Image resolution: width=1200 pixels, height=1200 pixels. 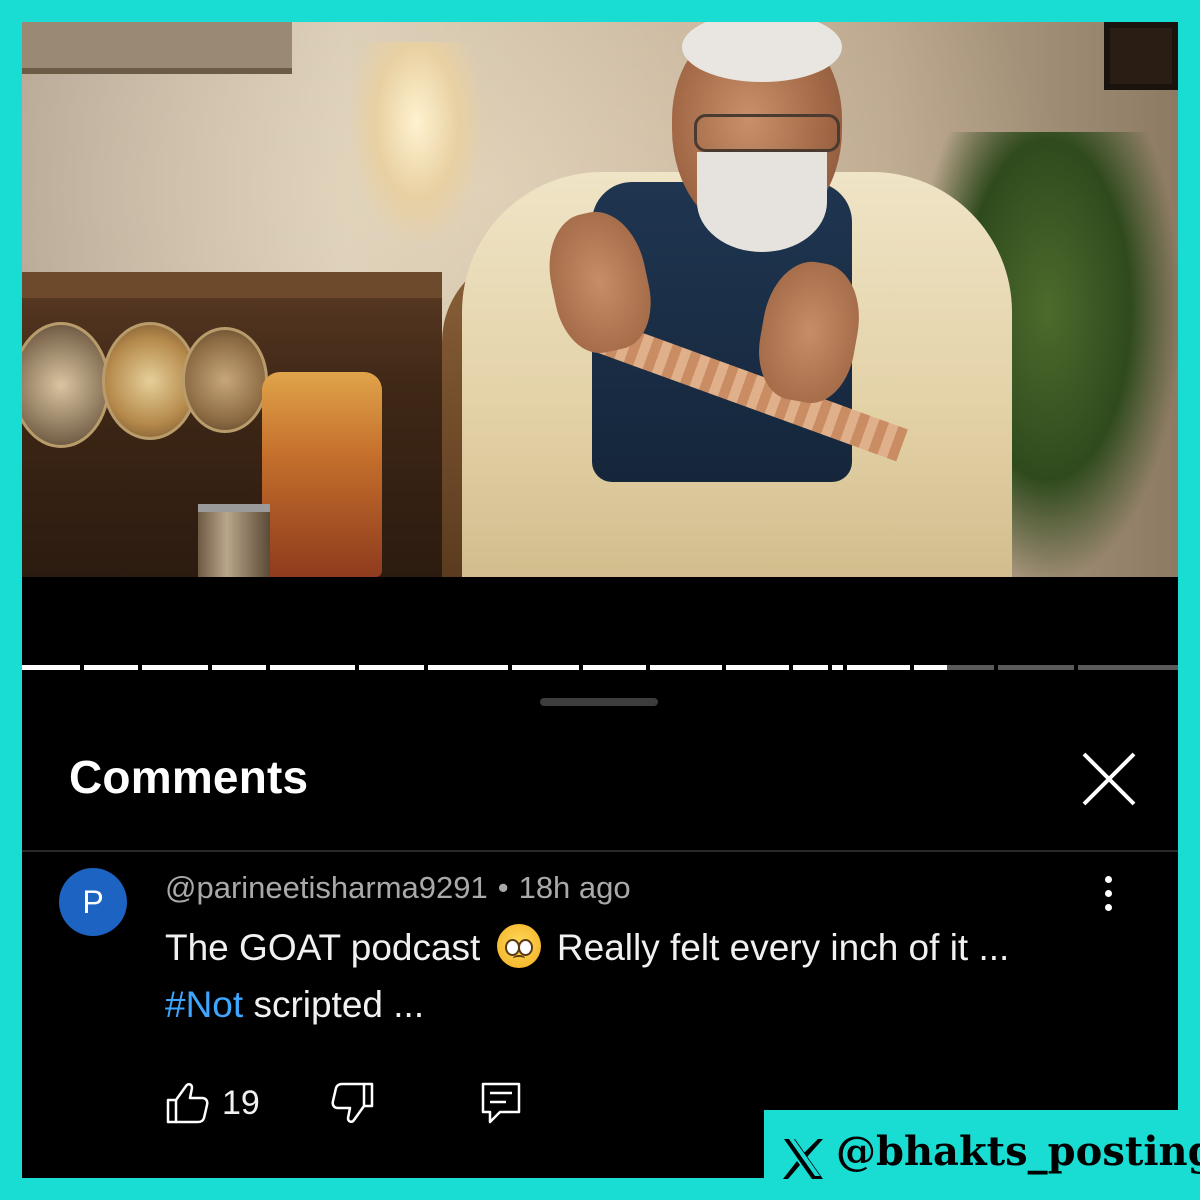 What do you see at coordinates (232, 285) in the screenshot?
I see `shelf` at bounding box center [232, 285].